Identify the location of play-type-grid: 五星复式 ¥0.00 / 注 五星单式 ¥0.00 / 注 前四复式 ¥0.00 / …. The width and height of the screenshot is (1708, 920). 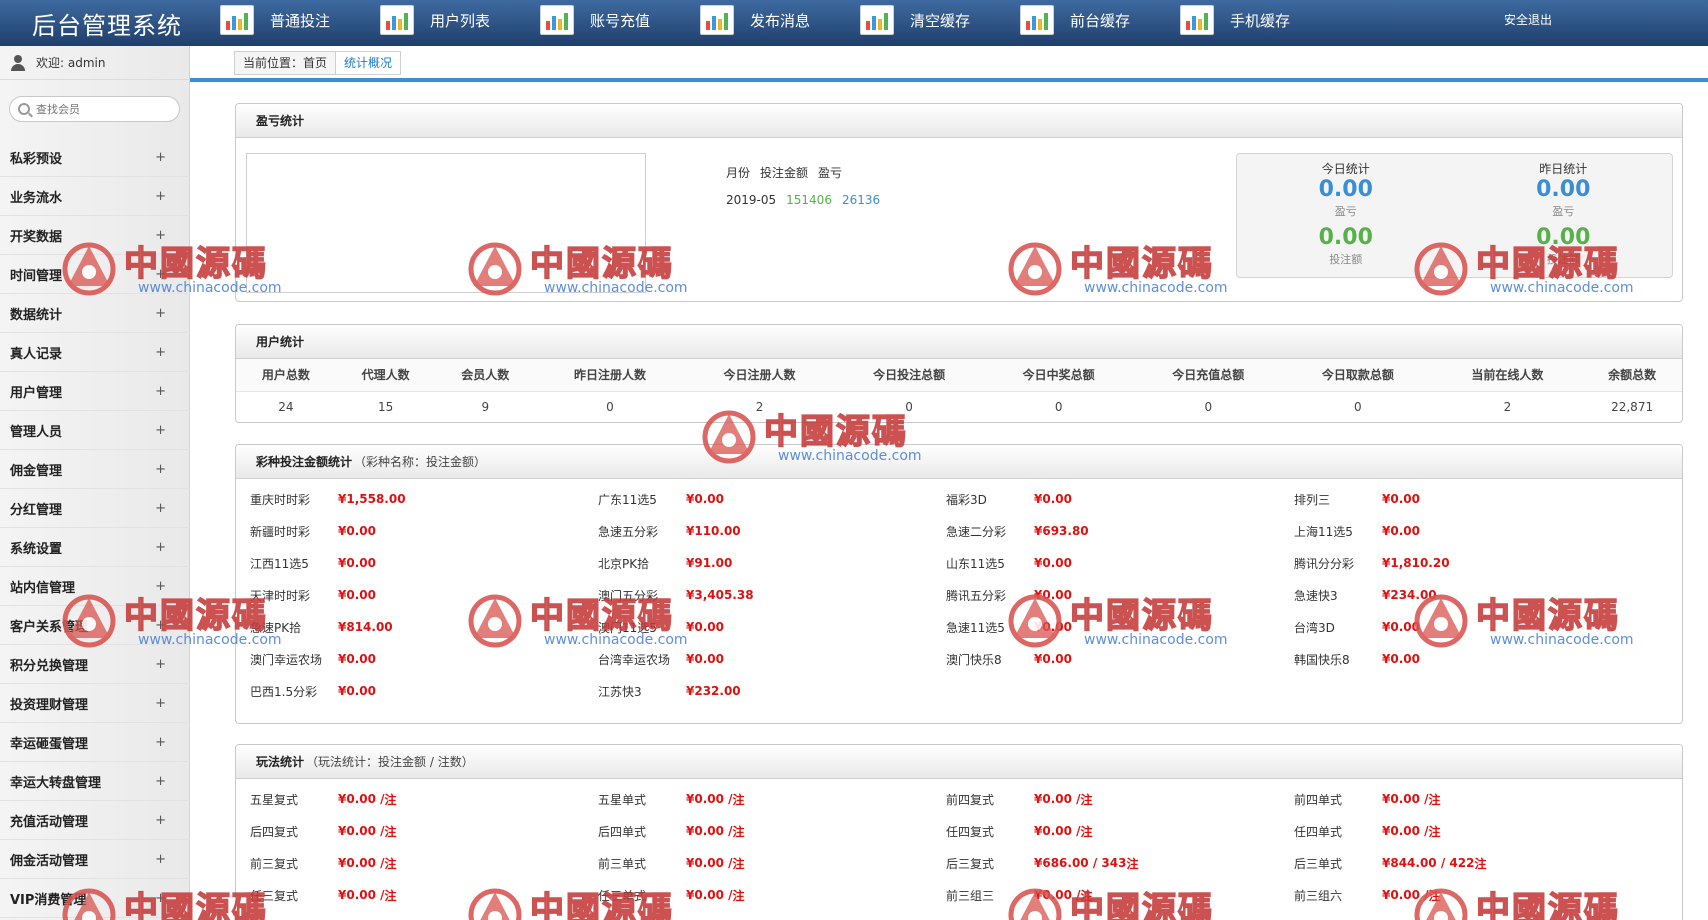
(960, 847).